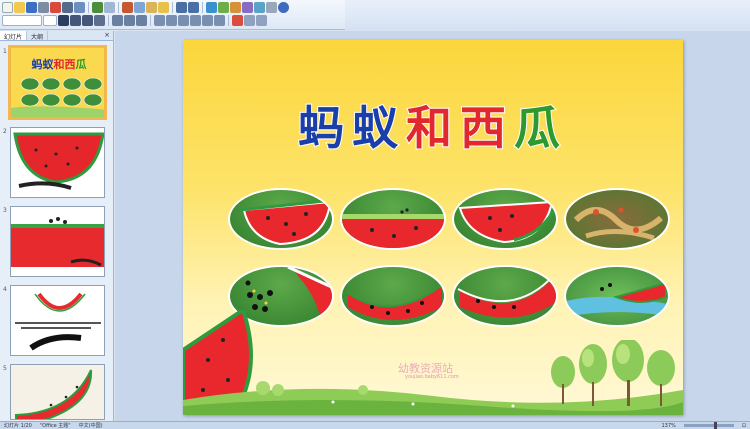 The image size is (750, 429). I want to click on design-icon, so click(249, 20).